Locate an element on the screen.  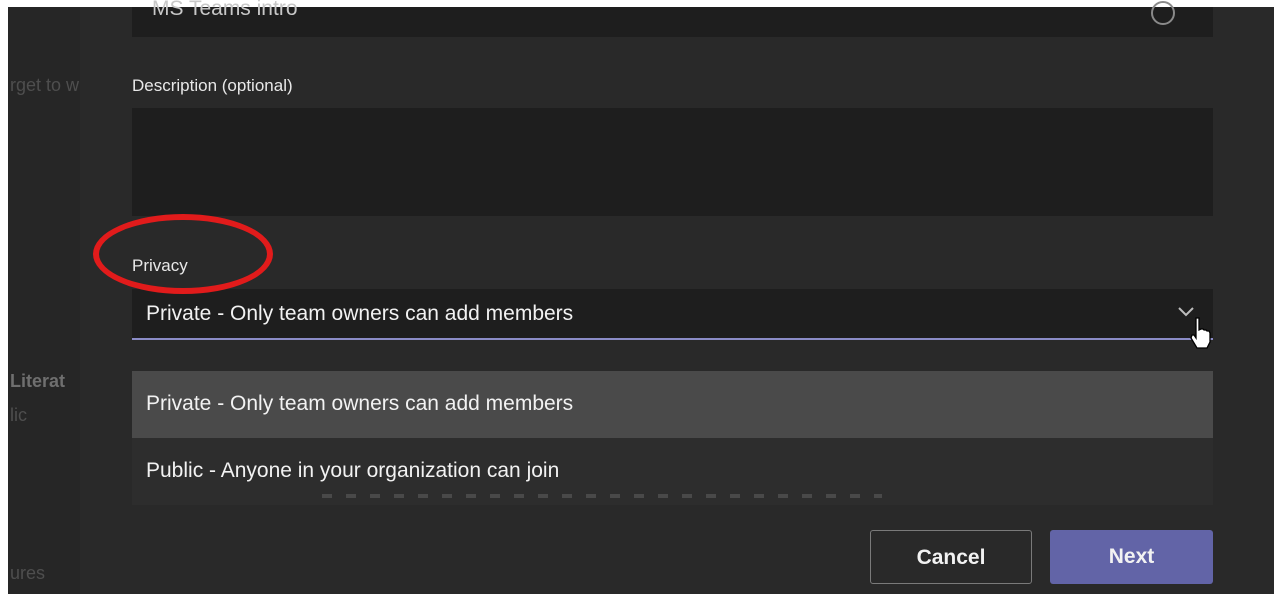
team-name-field: MS Teams intro is located at coordinates (672, 18).